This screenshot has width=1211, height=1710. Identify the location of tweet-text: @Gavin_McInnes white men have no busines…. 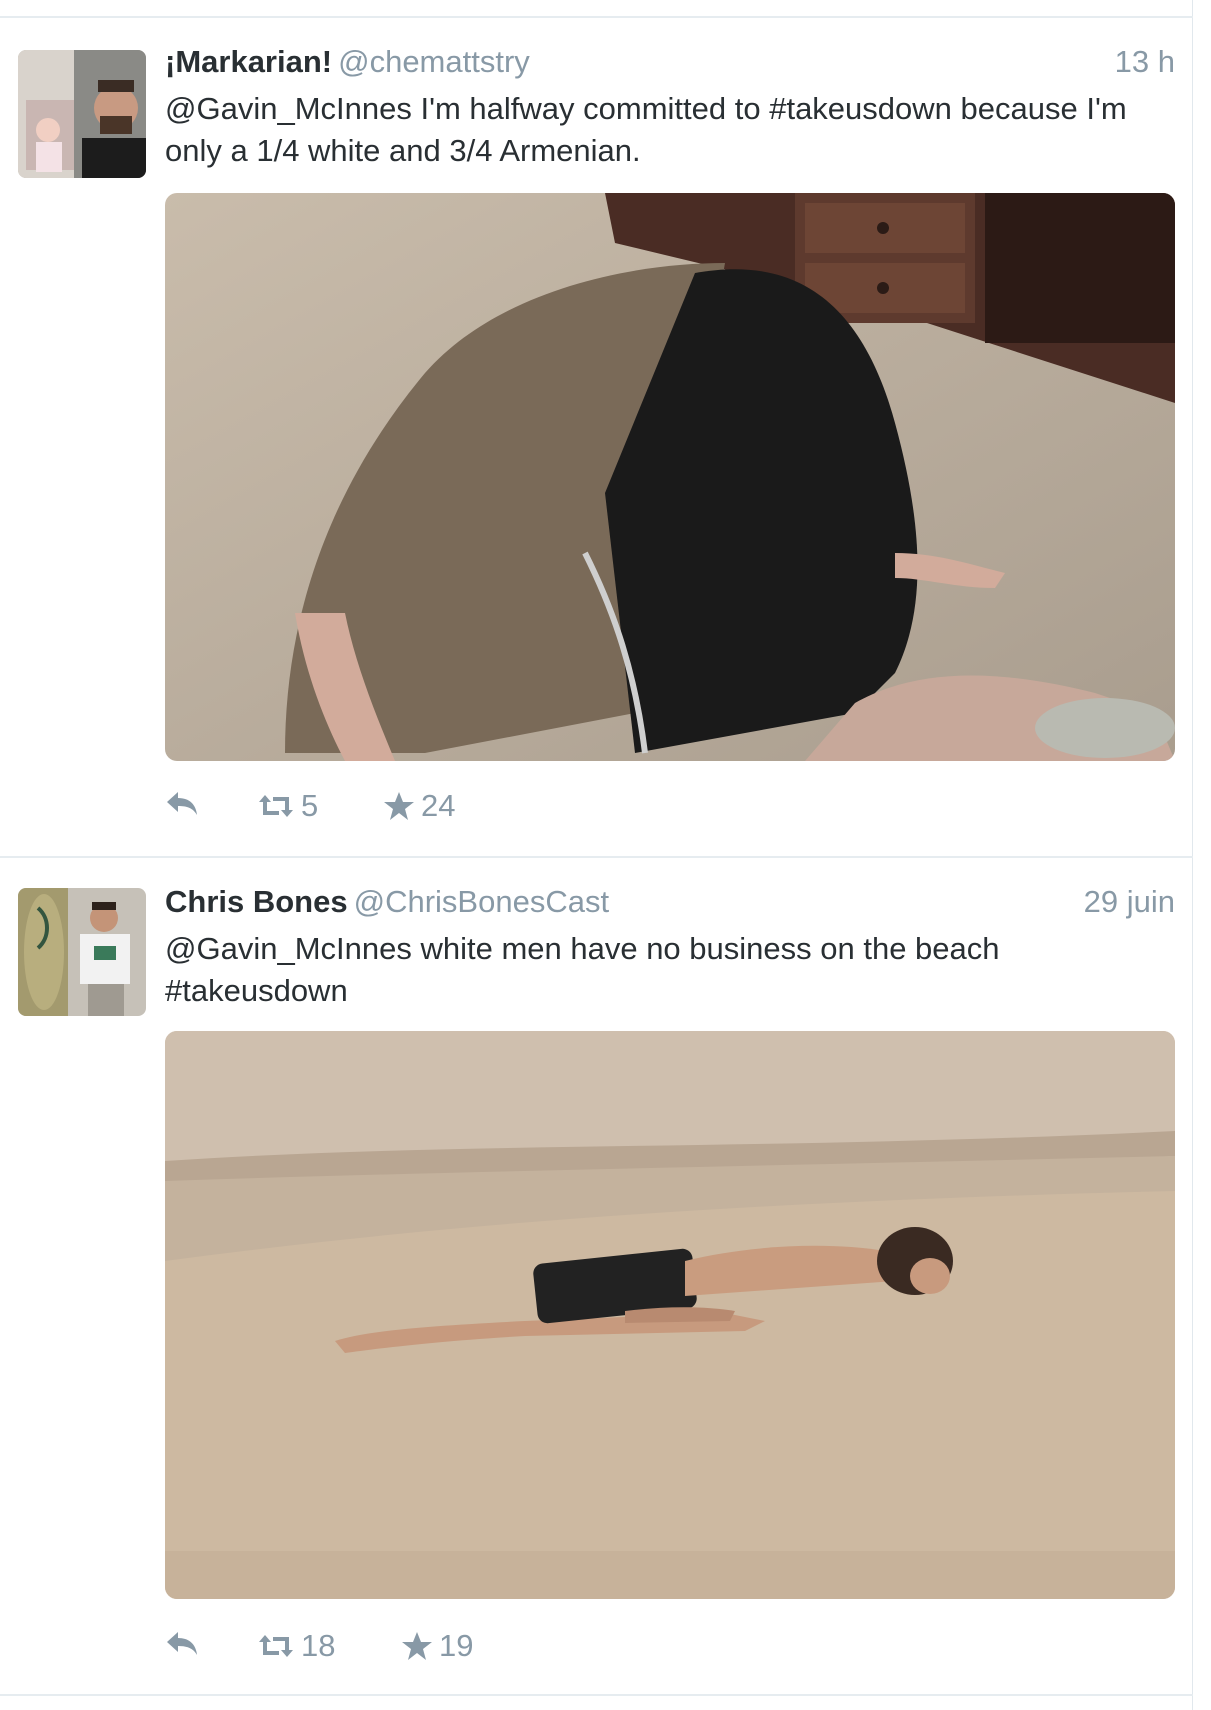
(587, 969).